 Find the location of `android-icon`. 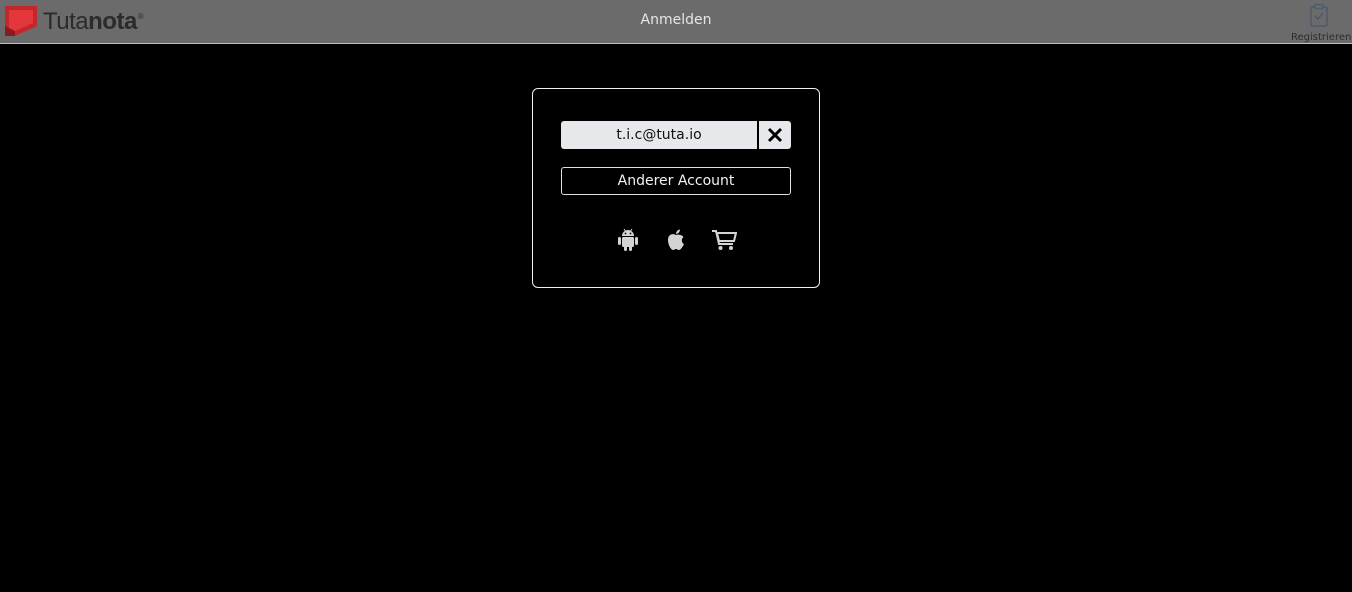

android-icon is located at coordinates (628, 239).